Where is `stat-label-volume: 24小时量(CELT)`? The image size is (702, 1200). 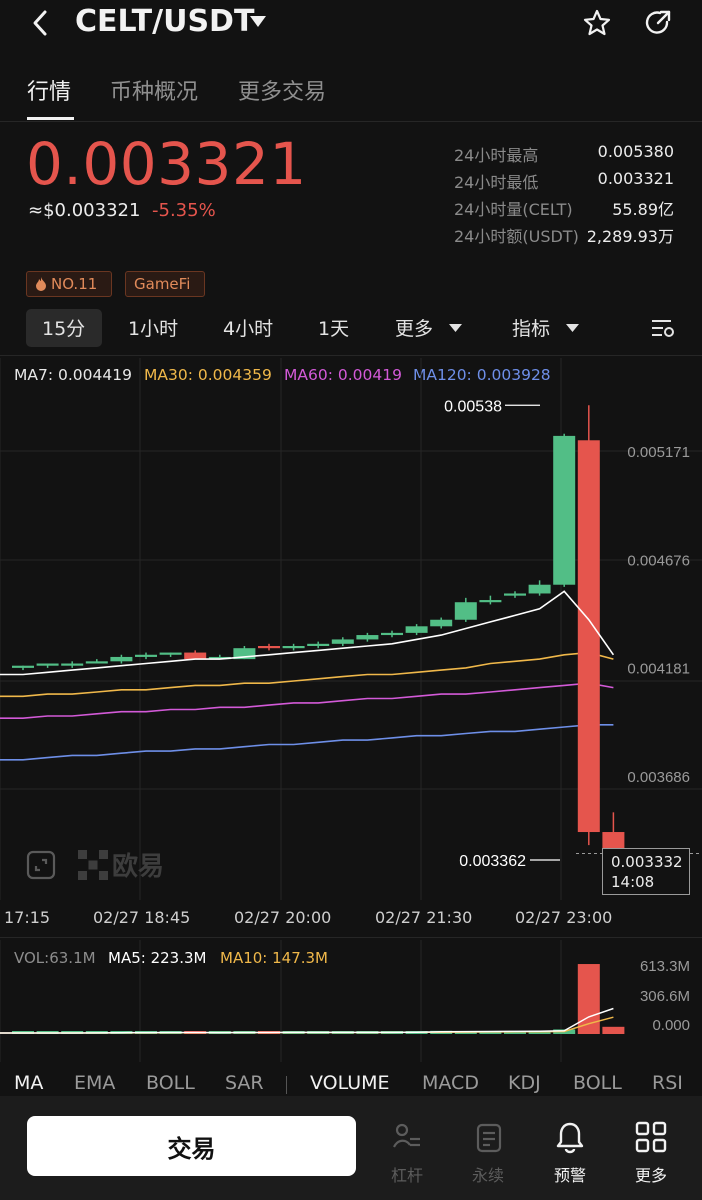
stat-label-volume: 24小时量(CELT) is located at coordinates (513, 209).